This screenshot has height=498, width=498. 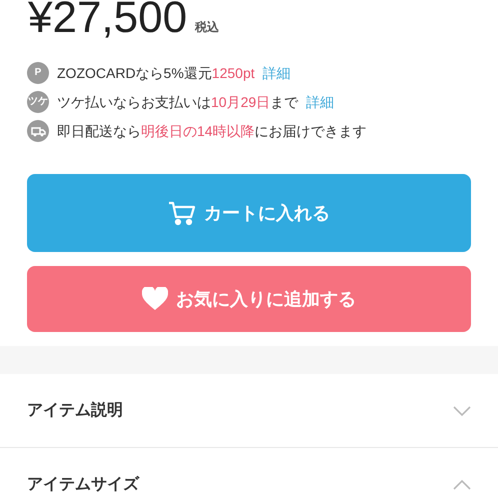 I want to click on tax-note: 税込, so click(x=207, y=27).